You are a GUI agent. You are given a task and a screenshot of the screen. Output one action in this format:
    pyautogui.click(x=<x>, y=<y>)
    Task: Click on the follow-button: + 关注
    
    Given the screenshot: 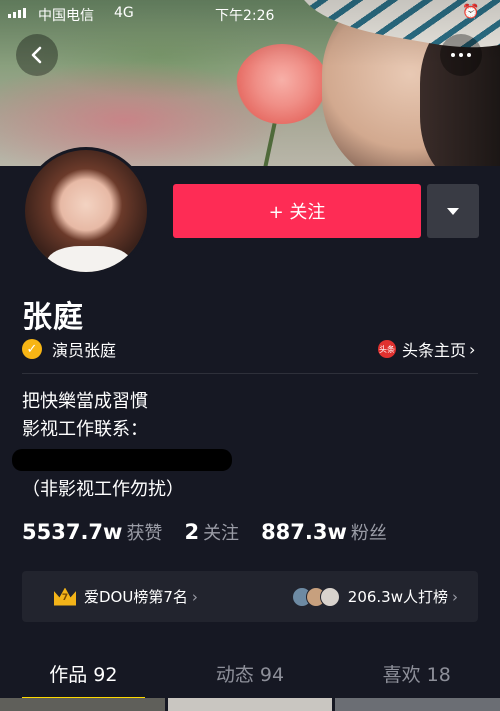 What is the action you would take?
    pyautogui.click(x=297, y=211)
    